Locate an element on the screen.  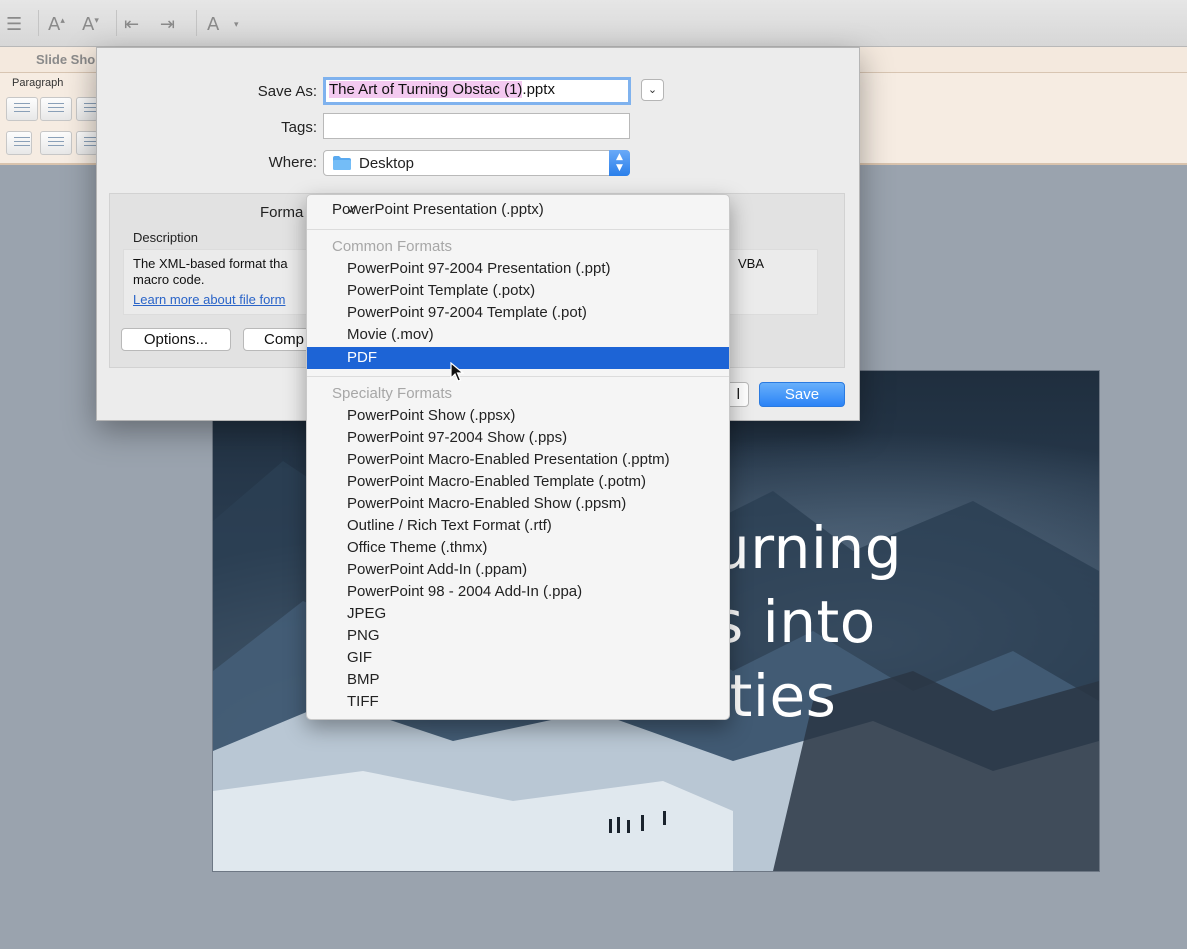
menu-item-label: PowerPoint Template (.potx) is located at coordinates (441, 290).